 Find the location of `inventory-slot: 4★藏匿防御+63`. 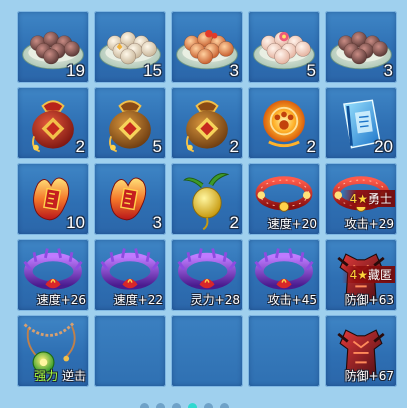

inventory-slot: 4★藏匿防御+63 is located at coordinates (361, 275).